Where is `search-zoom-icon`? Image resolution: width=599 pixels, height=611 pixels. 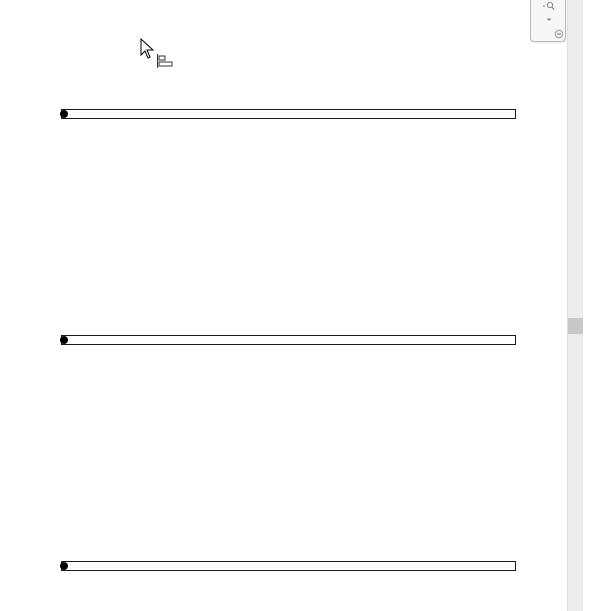
search-zoom-icon is located at coordinates (549, 5).